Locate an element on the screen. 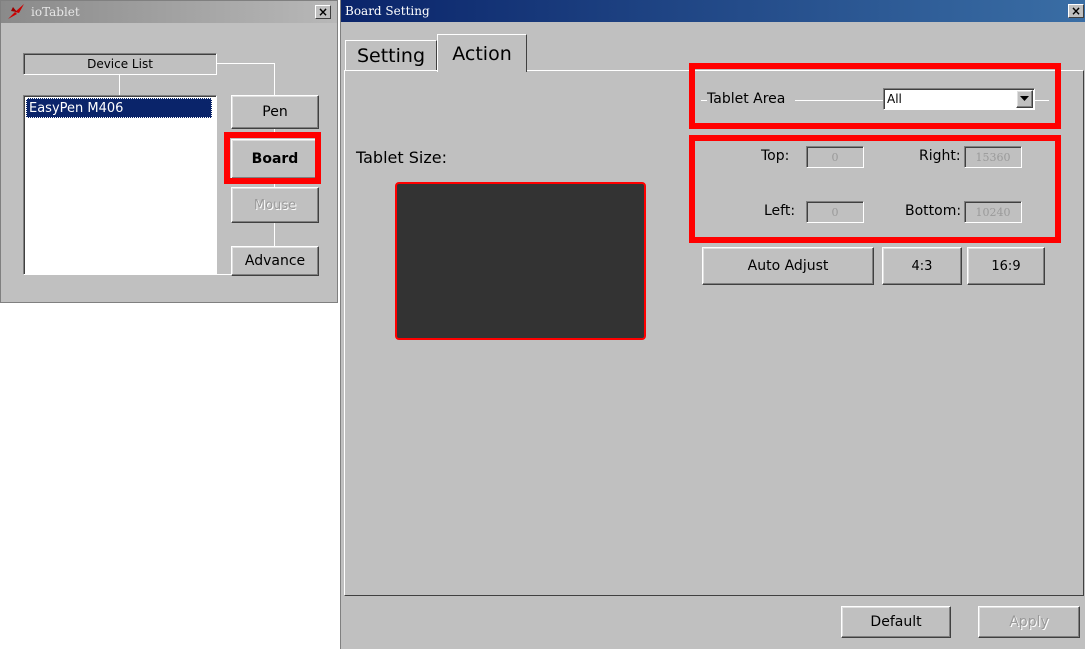 This screenshot has width=1085, height=649. tab-setting: Setting is located at coordinates (391, 55).